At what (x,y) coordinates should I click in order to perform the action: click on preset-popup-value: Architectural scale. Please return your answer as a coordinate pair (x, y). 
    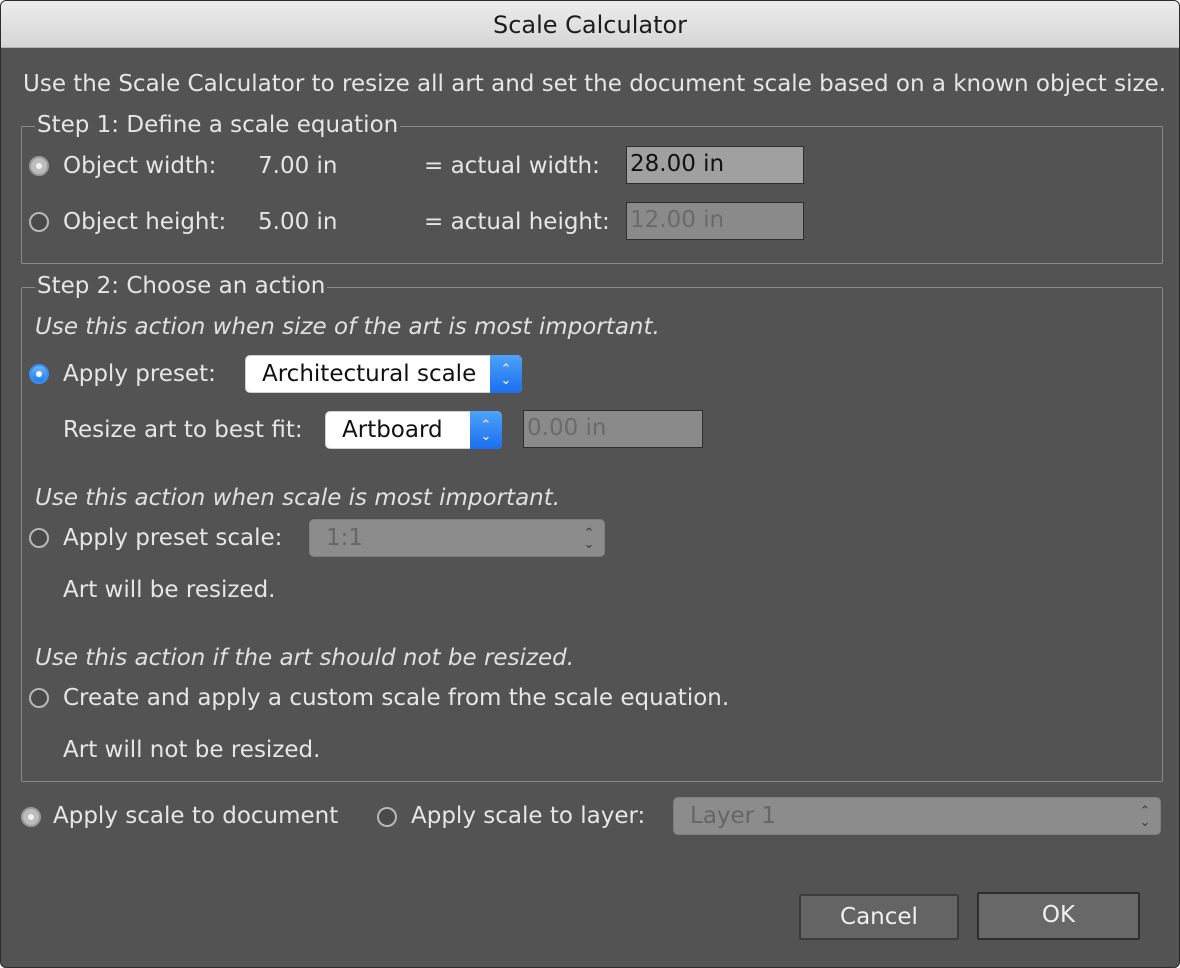
    Looking at the image, I should click on (369, 374).